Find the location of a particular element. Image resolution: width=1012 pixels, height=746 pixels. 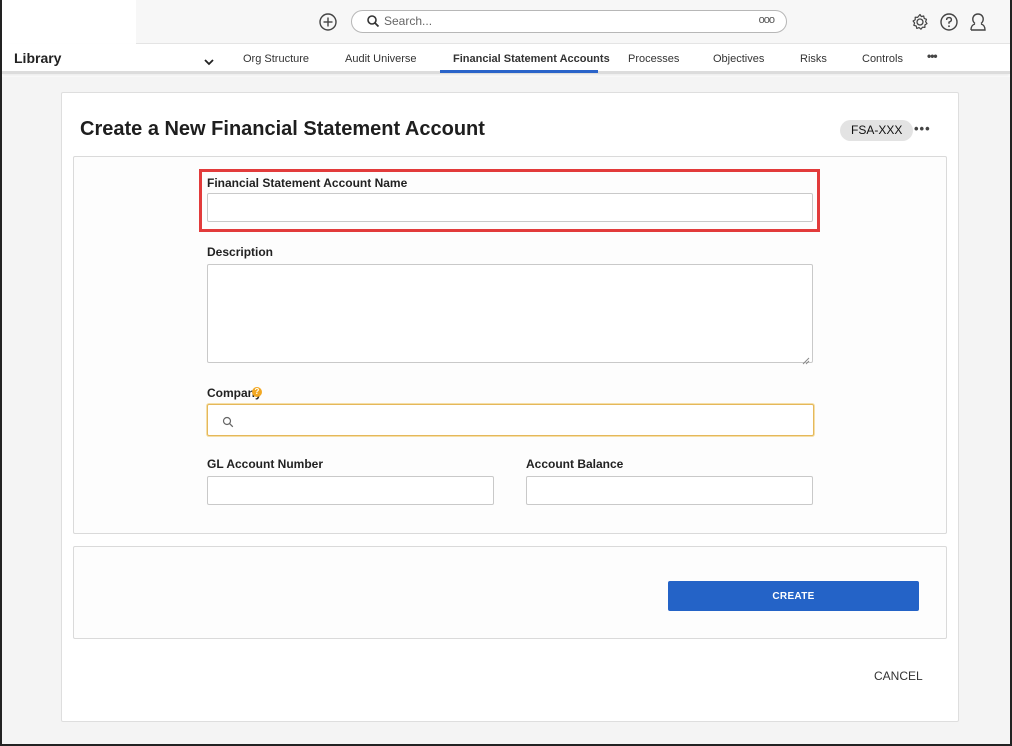

more-options-icon: ••• is located at coordinates (922, 128).